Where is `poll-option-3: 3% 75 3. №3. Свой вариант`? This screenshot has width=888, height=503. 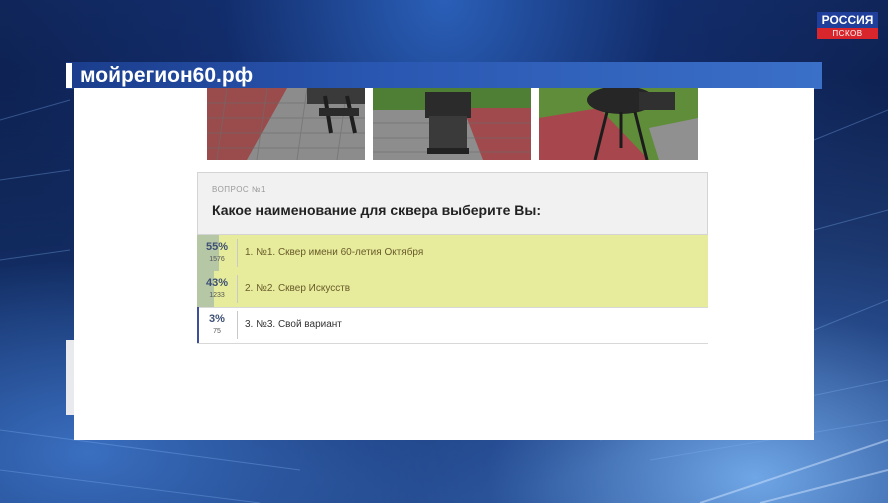 poll-option-3: 3% 75 3. №3. Свой вариант is located at coordinates (452, 325).